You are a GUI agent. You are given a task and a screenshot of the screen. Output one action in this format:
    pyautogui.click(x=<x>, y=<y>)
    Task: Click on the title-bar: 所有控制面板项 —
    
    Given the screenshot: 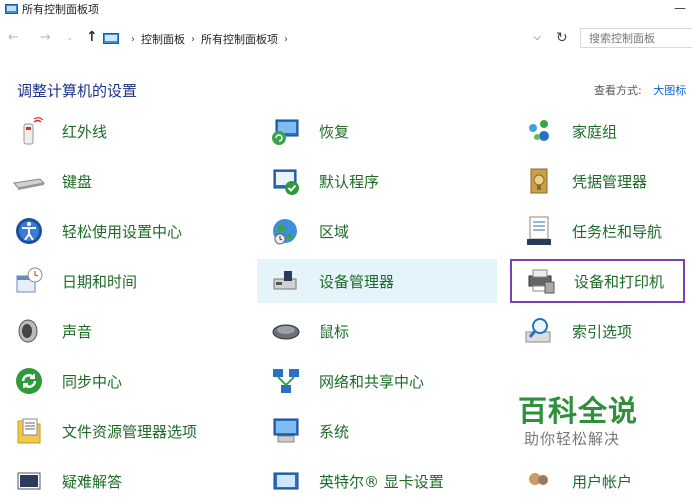 What is the action you would take?
    pyautogui.click(x=346, y=9)
    